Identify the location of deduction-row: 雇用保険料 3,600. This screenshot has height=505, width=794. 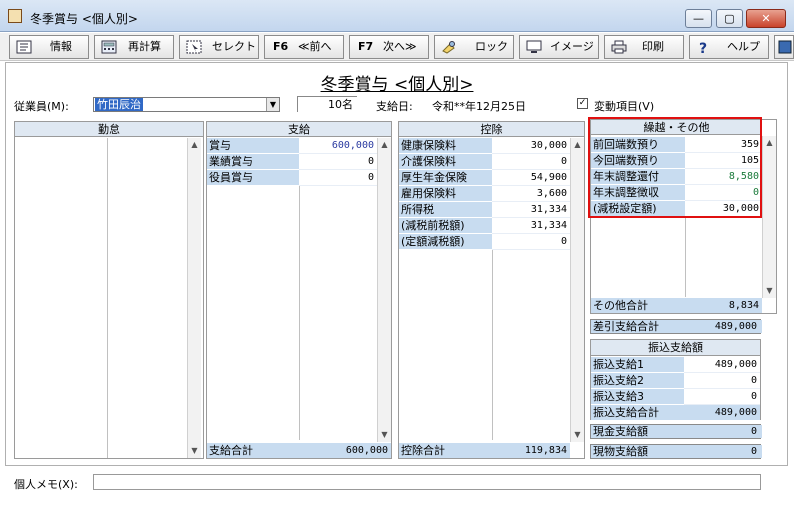
(484, 194).